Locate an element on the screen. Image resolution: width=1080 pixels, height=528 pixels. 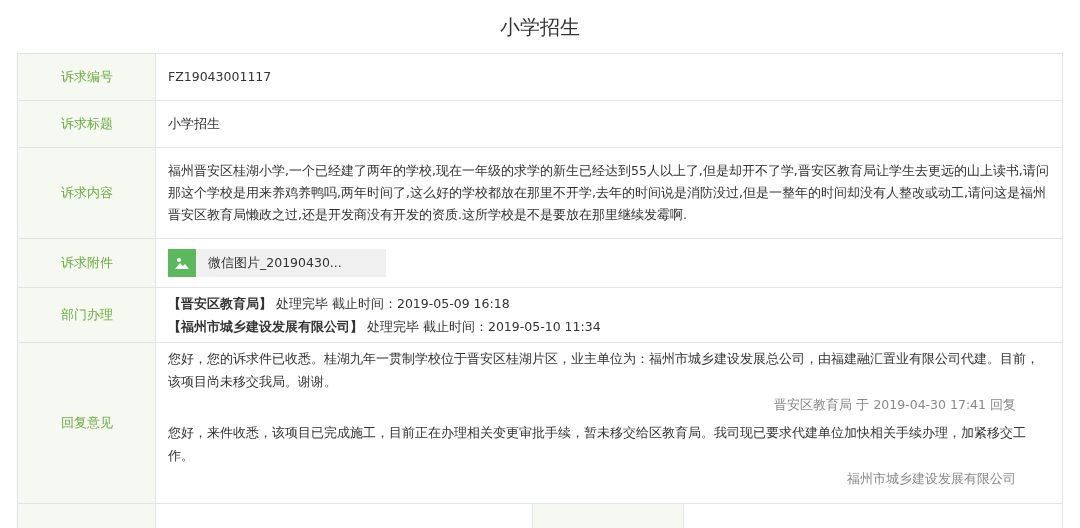
reply-text: 您好，您的诉求件已收悉。桂湖九年一贯制学校位于晋安区桂湖片区，业主单位为：福州市城乡建设发展总公司，由福建融汇置业有限公司代建。目前，该项目尚未移交我局。谢谢。 is located at coordinates (604, 370).